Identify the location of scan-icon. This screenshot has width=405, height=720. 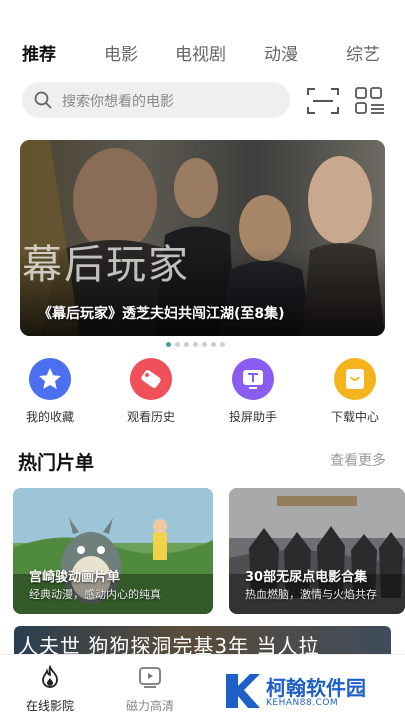
(323, 101).